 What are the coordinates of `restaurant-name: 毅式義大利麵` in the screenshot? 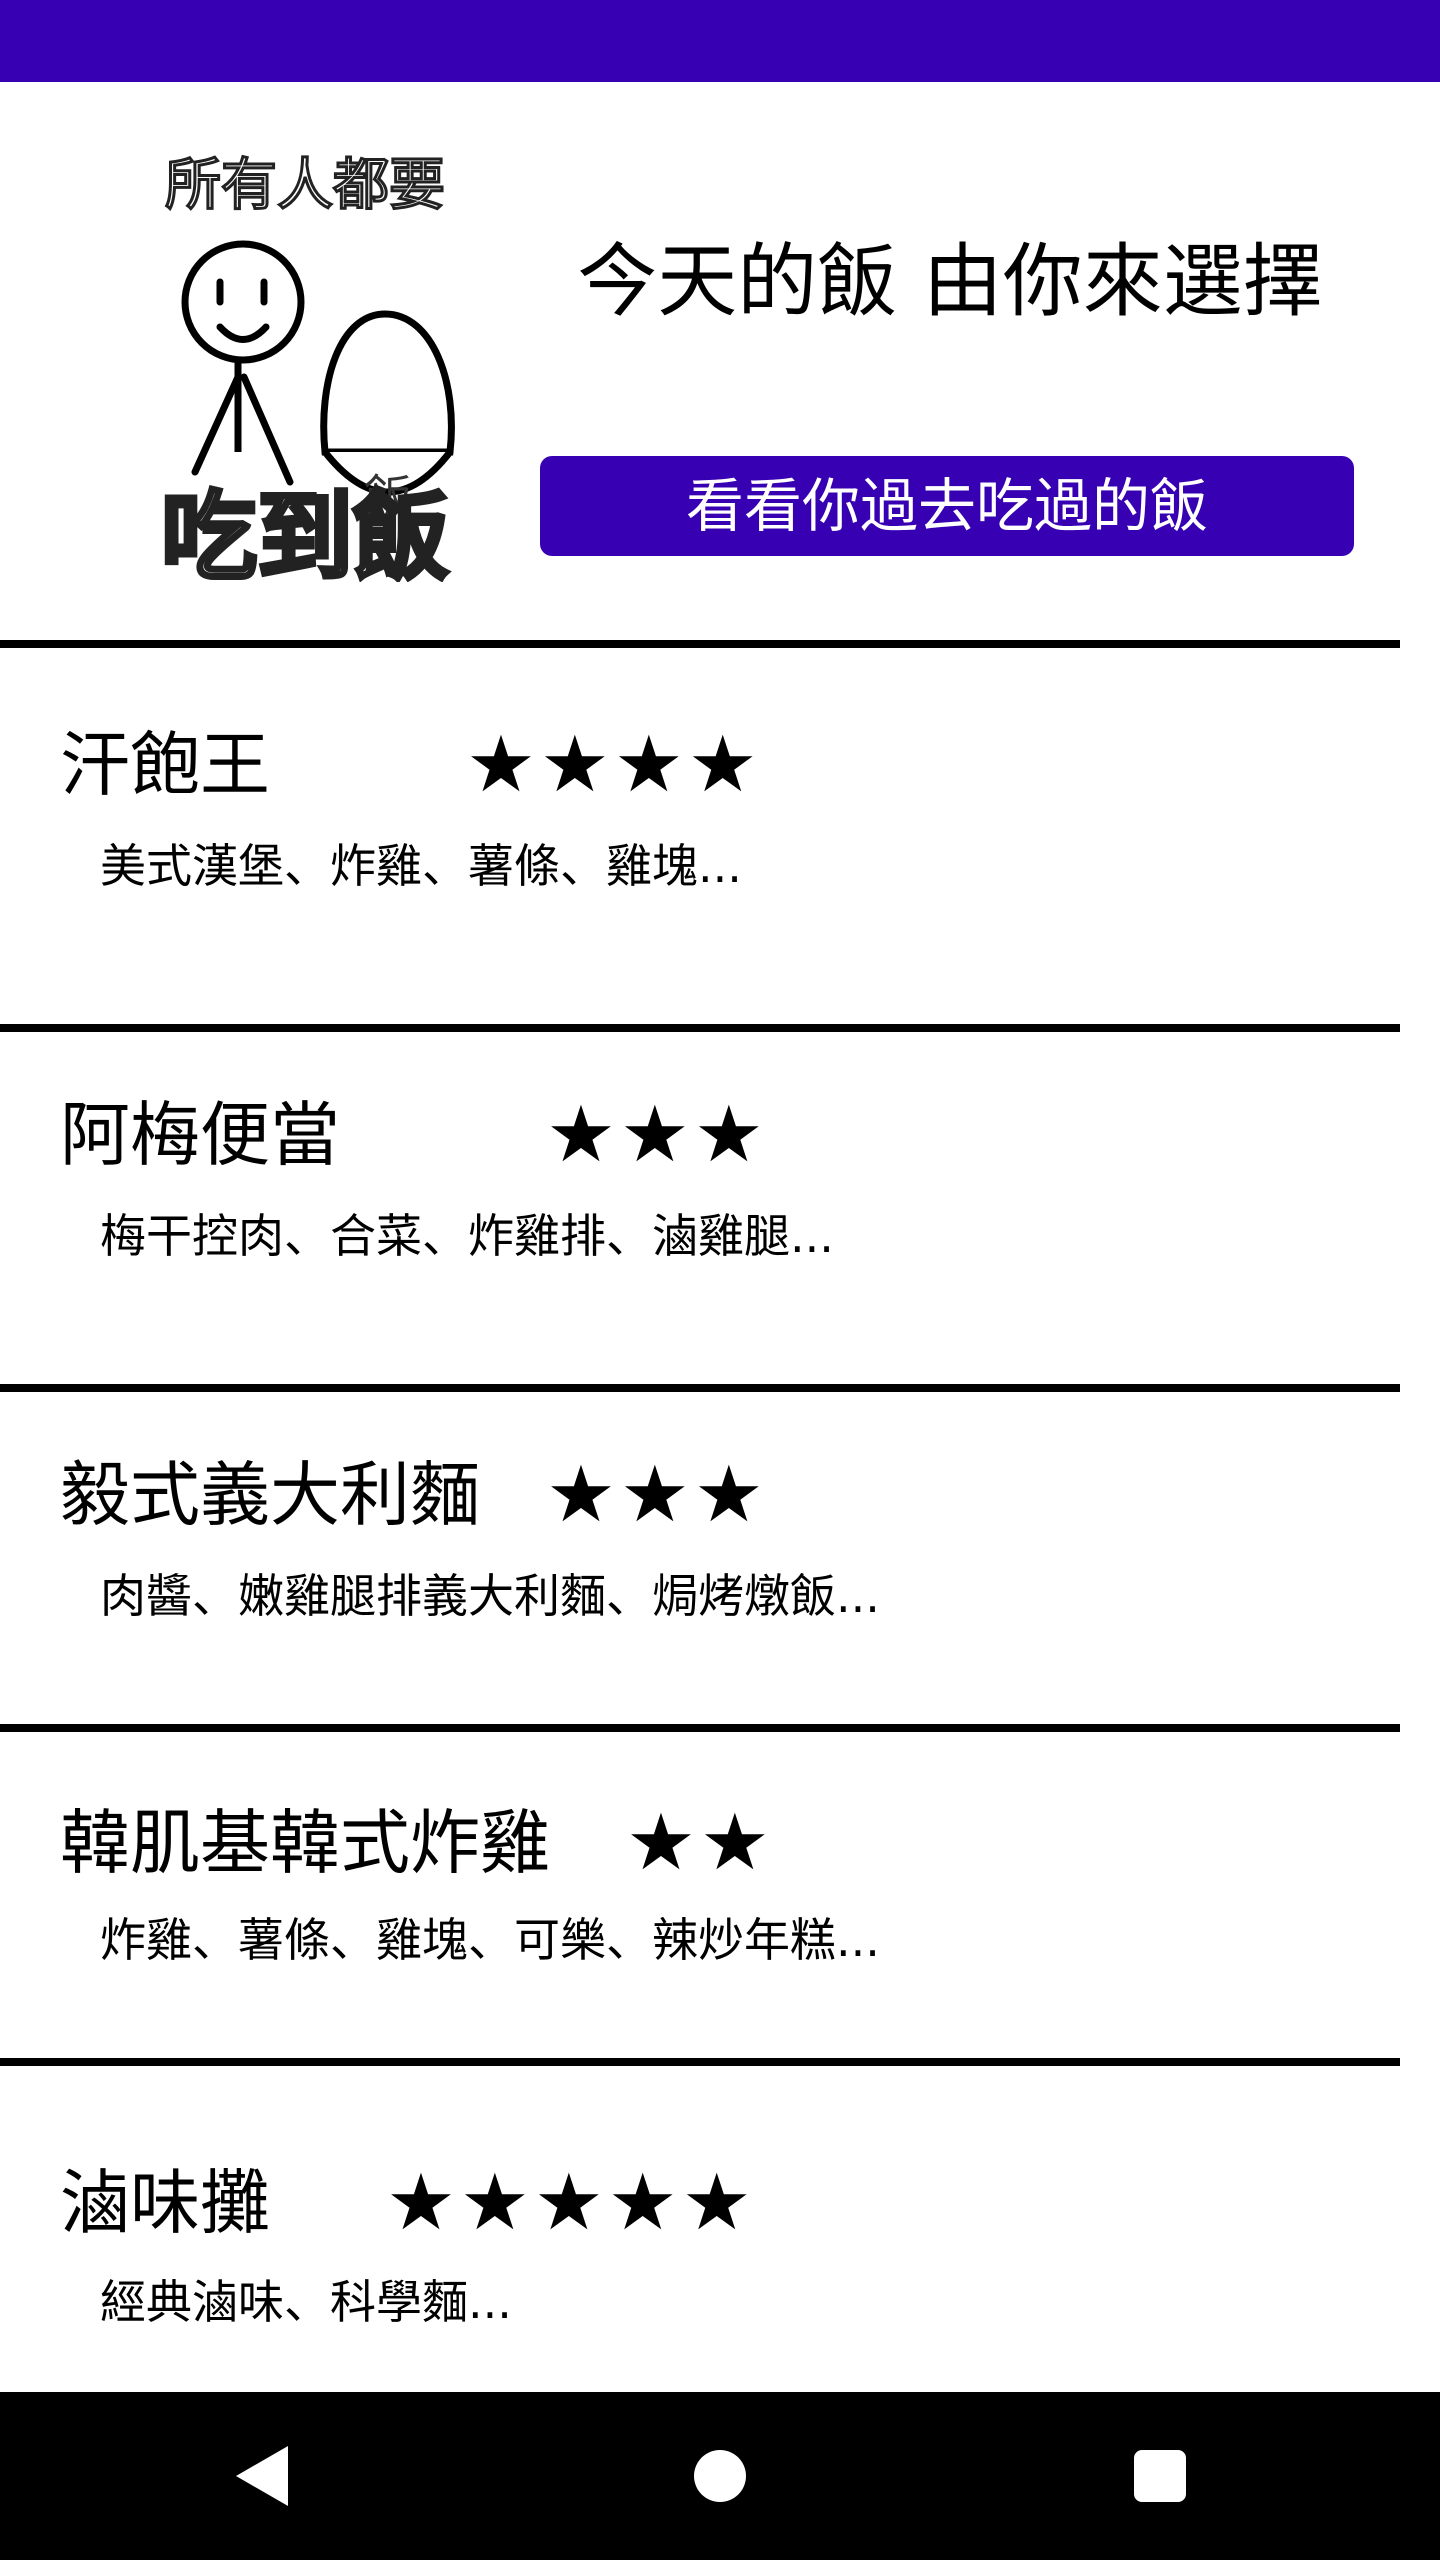 It's located at (270, 1495).